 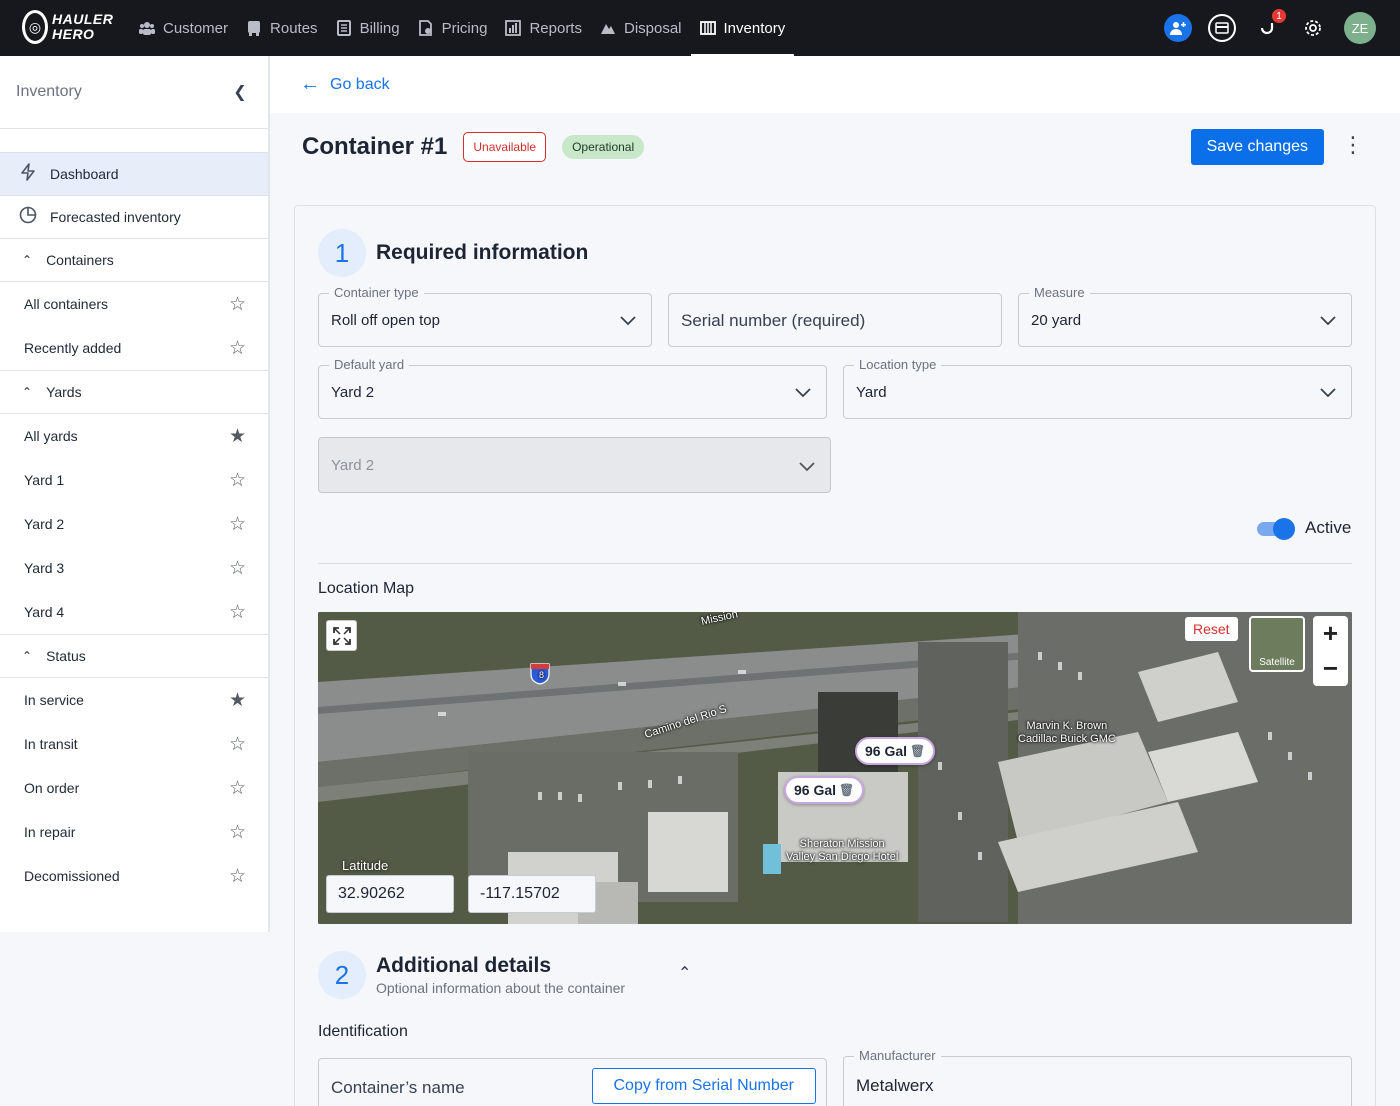 I want to click on collapse-section-icon: ⌃, so click(x=684, y=973).